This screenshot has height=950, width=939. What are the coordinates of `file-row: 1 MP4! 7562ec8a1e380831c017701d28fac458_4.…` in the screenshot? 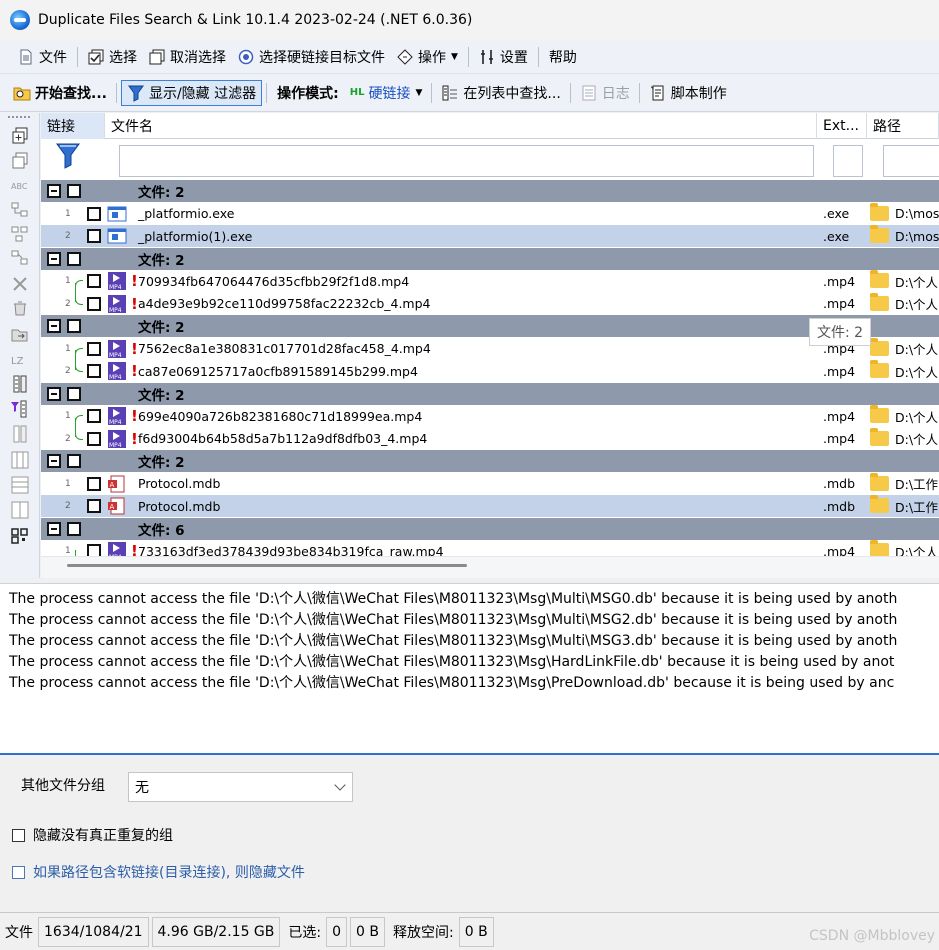 It's located at (490, 353).